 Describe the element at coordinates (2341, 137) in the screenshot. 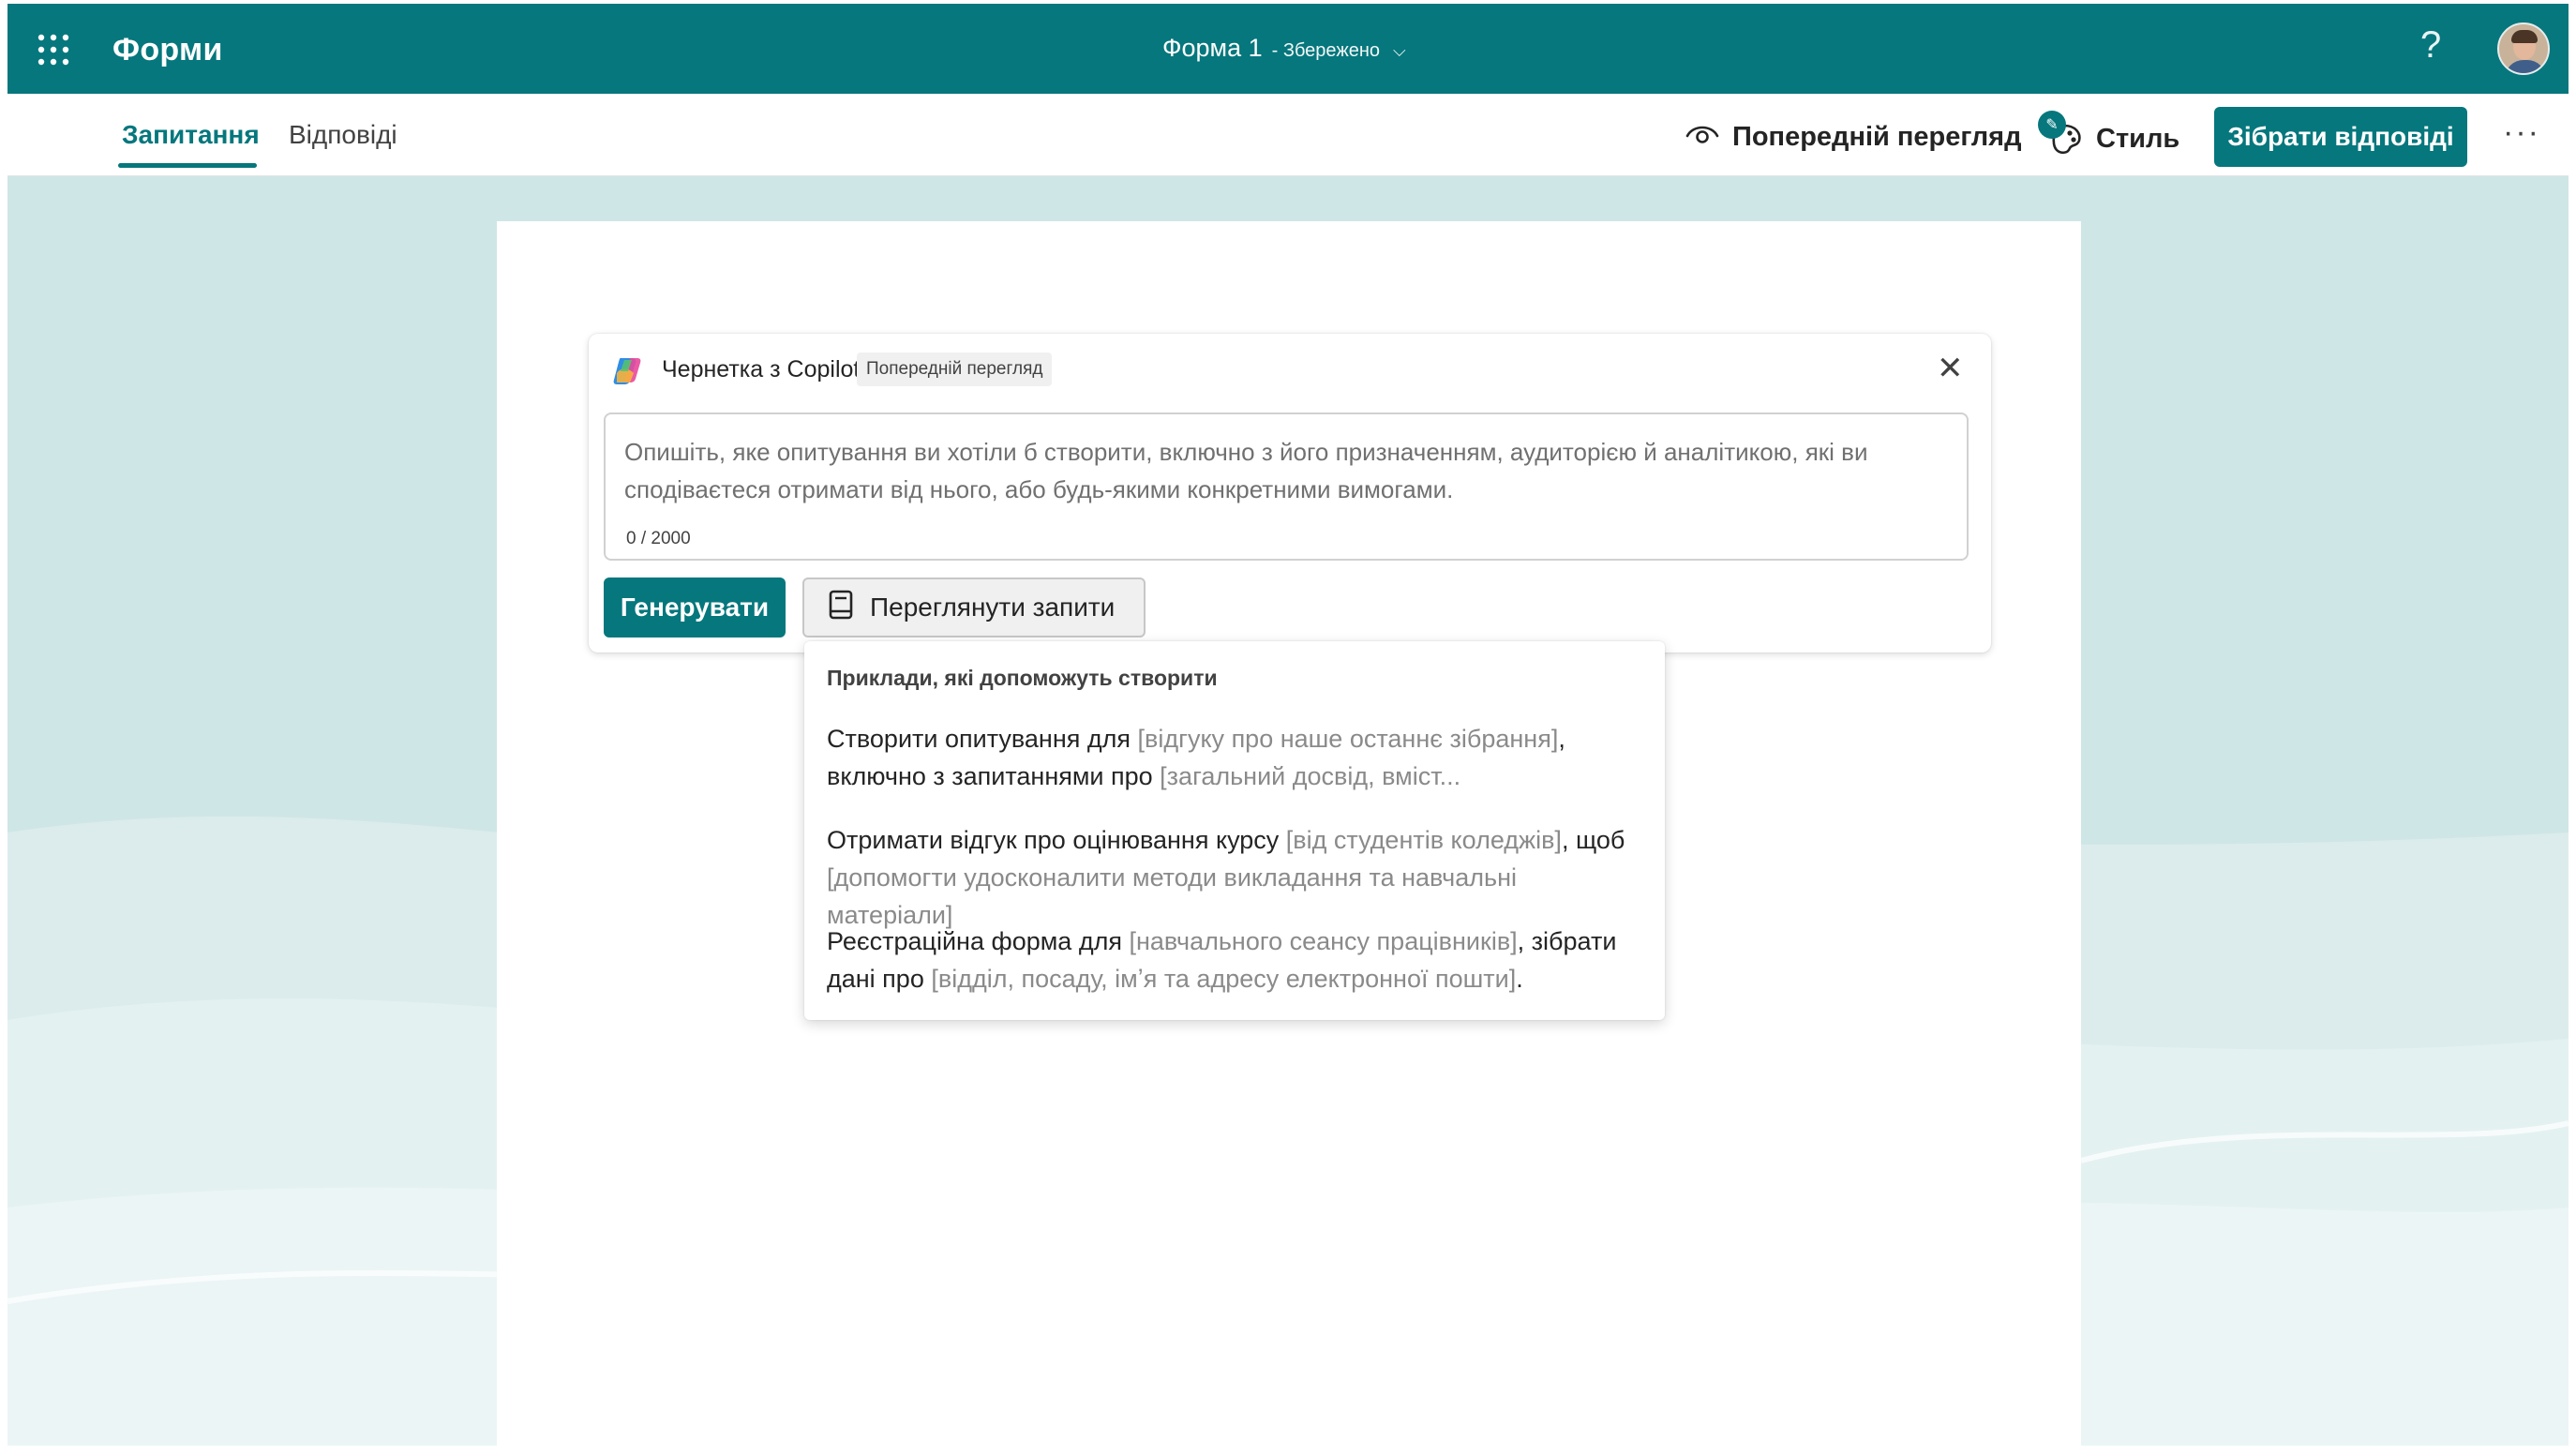

I see `collect-responses-button: Зібрати відповіді` at that location.